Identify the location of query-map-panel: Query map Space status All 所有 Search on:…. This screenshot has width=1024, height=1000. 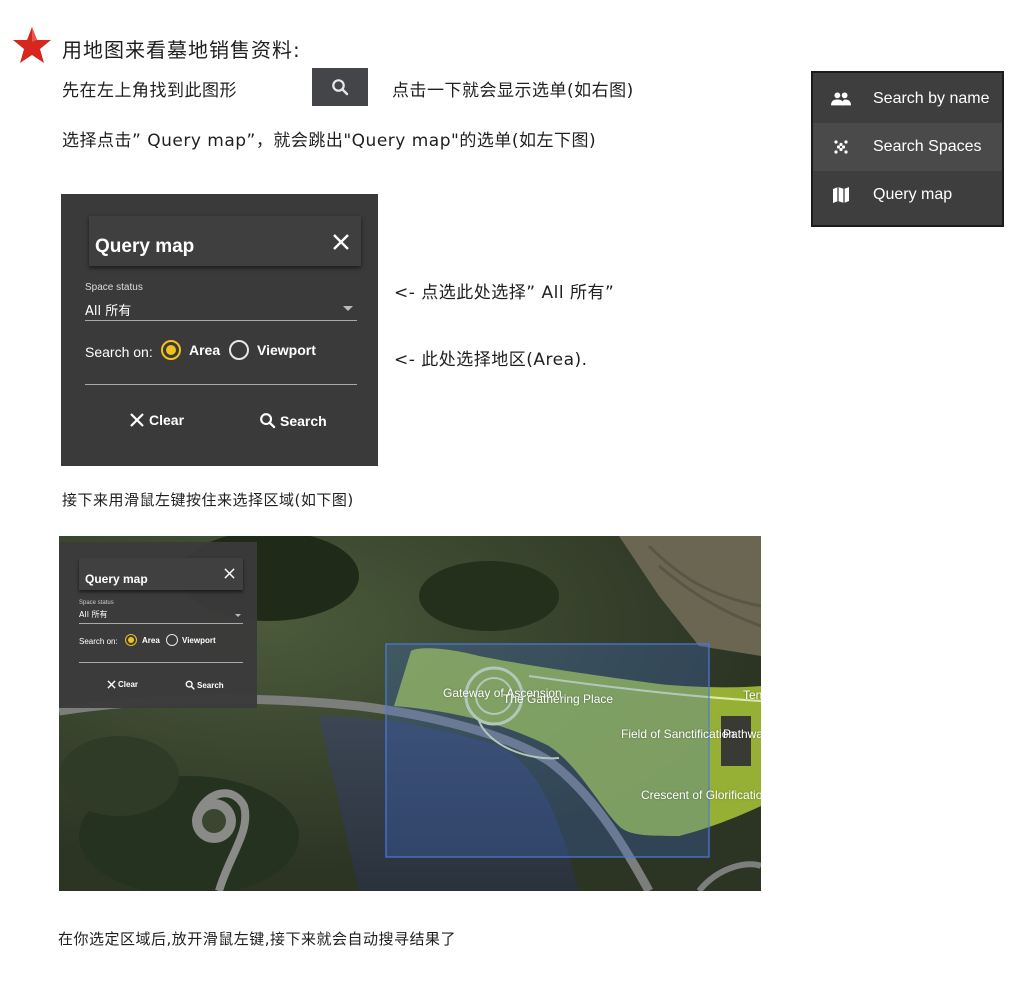
(219, 330).